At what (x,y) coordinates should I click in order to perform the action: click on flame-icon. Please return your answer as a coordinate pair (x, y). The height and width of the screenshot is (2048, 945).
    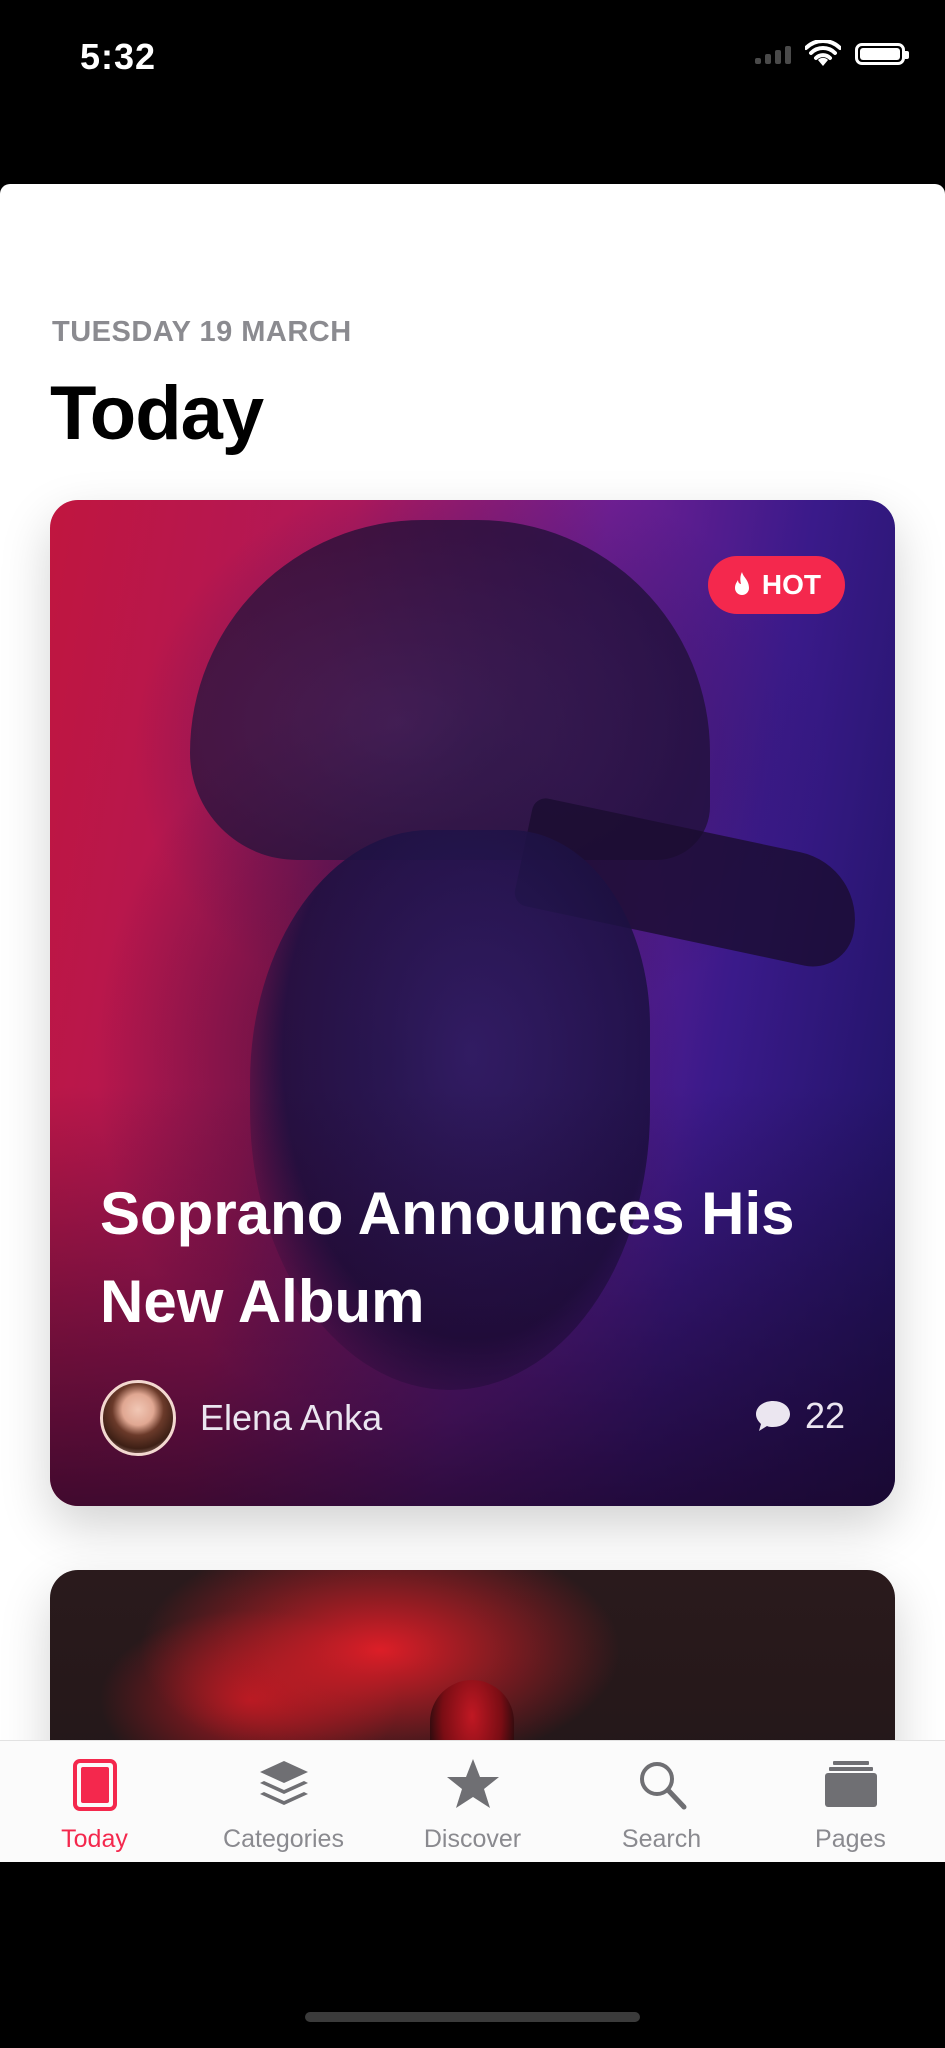
    Looking at the image, I should click on (741, 583).